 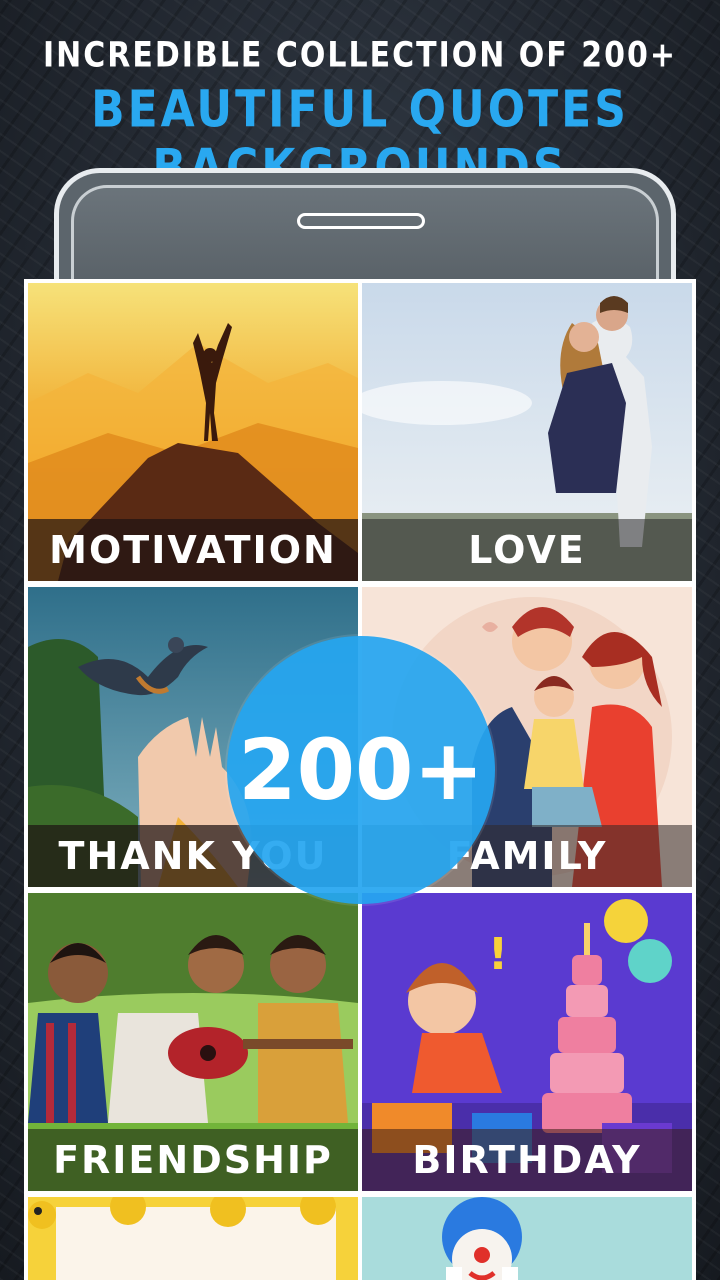 I want to click on category-label-bar: MOTIVATION, so click(x=193, y=550).